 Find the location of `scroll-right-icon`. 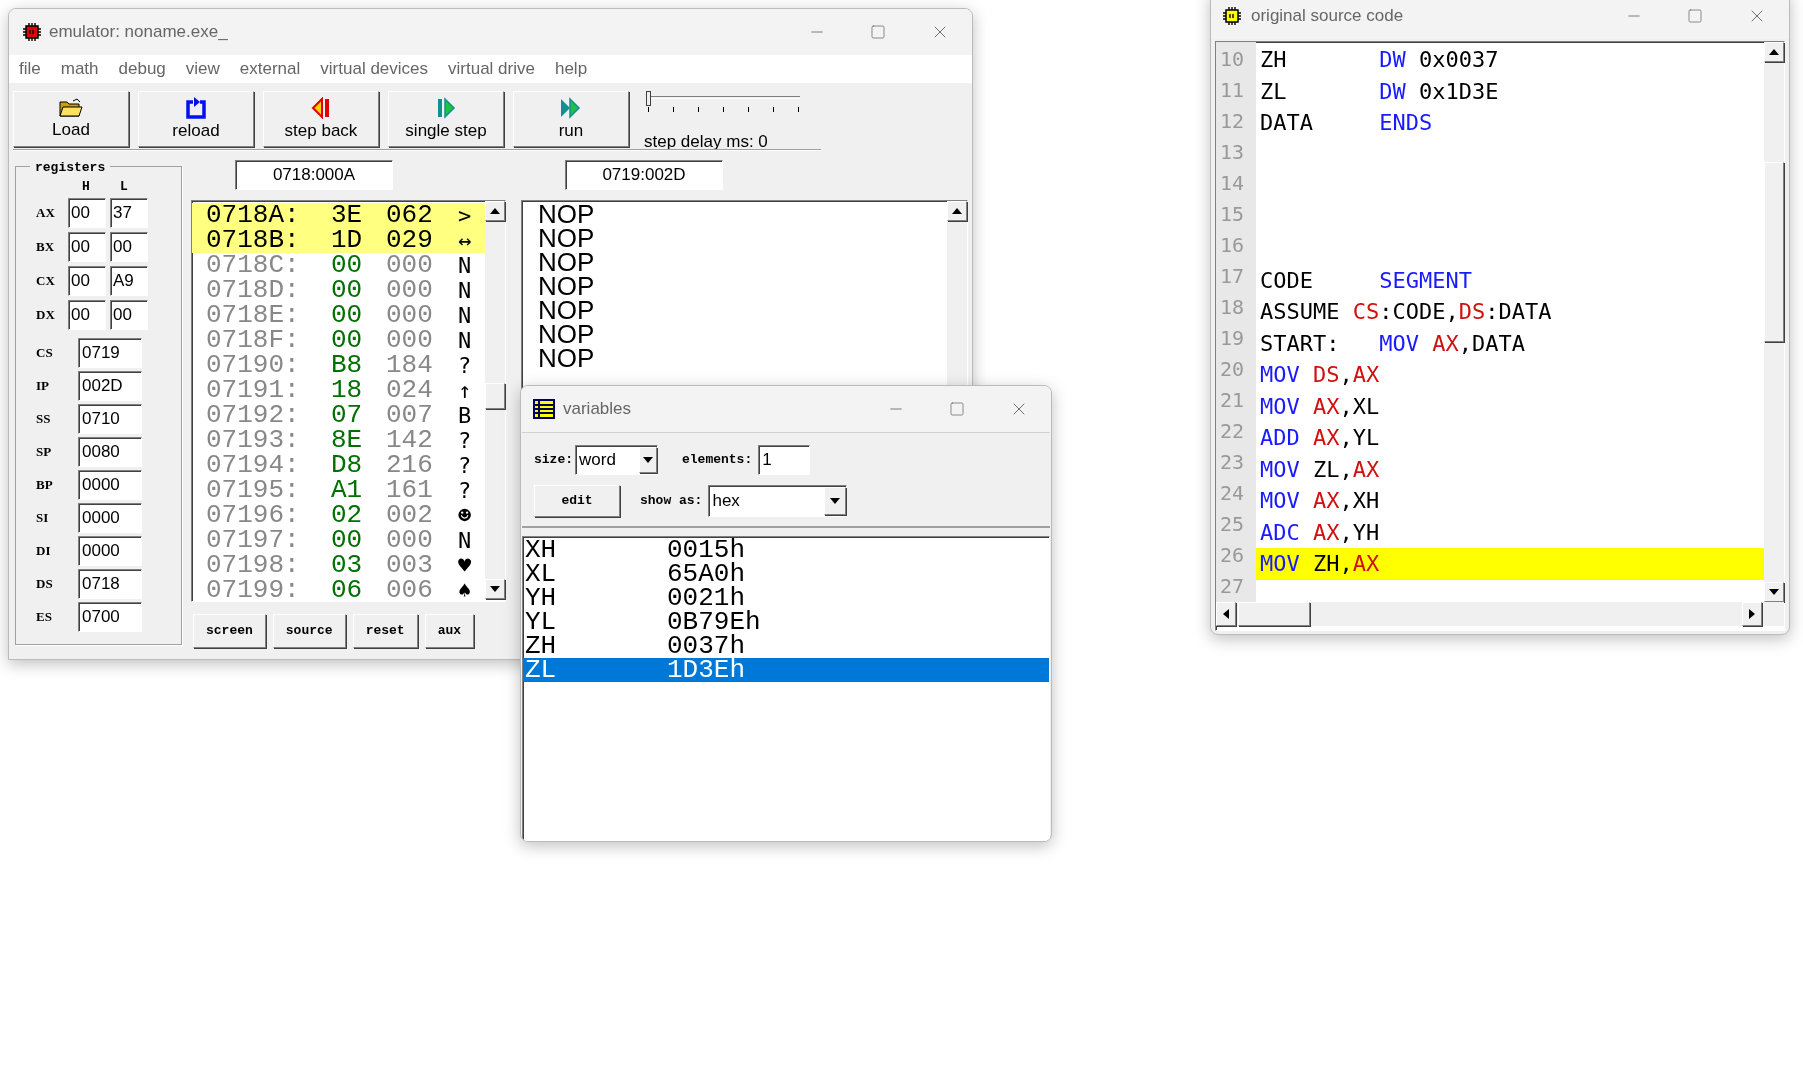

scroll-right-icon is located at coordinates (1752, 614).